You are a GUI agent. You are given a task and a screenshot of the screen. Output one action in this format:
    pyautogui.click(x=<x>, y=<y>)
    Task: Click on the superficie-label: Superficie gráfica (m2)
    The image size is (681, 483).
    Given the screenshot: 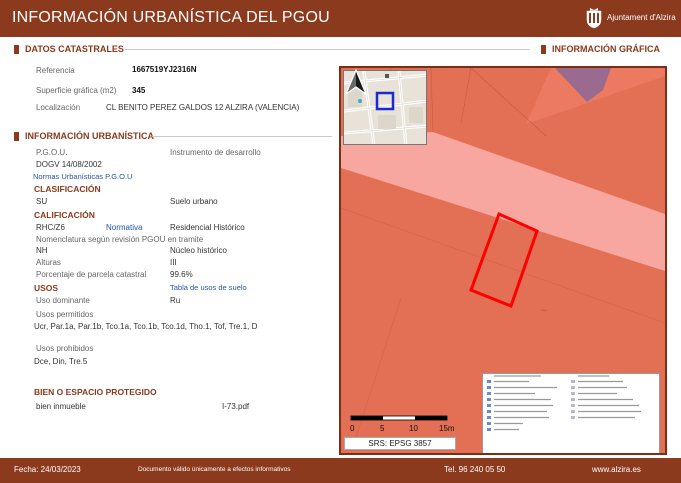 What is the action you would take?
    pyautogui.click(x=76, y=90)
    